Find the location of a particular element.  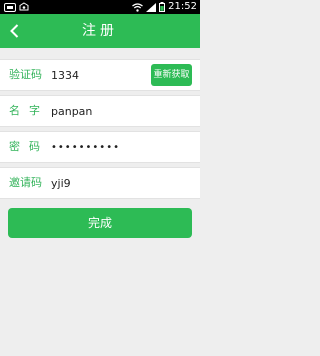

notification-icon is located at coordinates (10, 7).